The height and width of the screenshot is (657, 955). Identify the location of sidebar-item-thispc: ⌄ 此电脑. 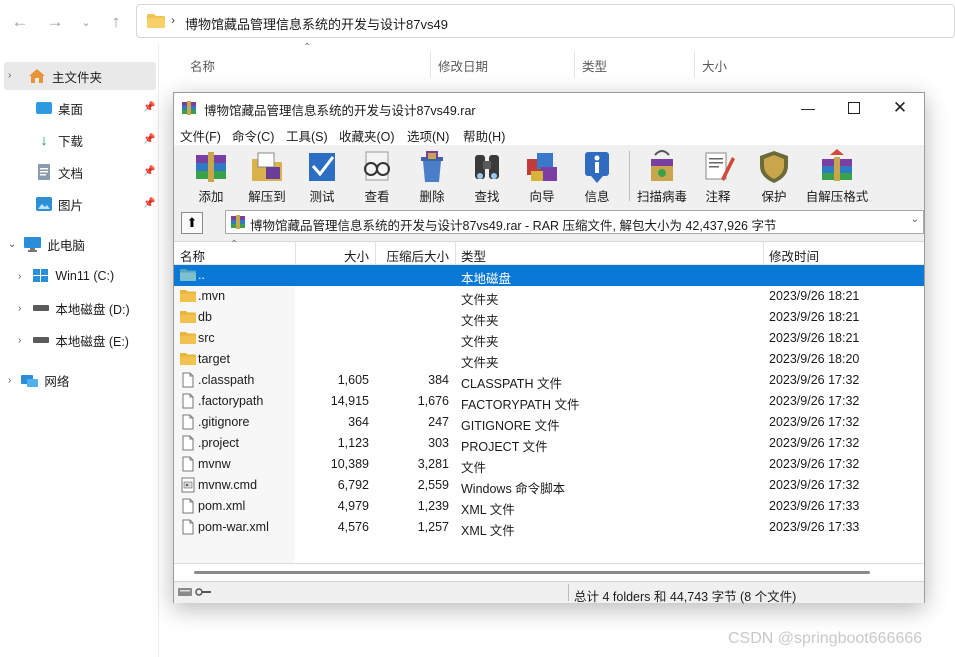
(46, 244).